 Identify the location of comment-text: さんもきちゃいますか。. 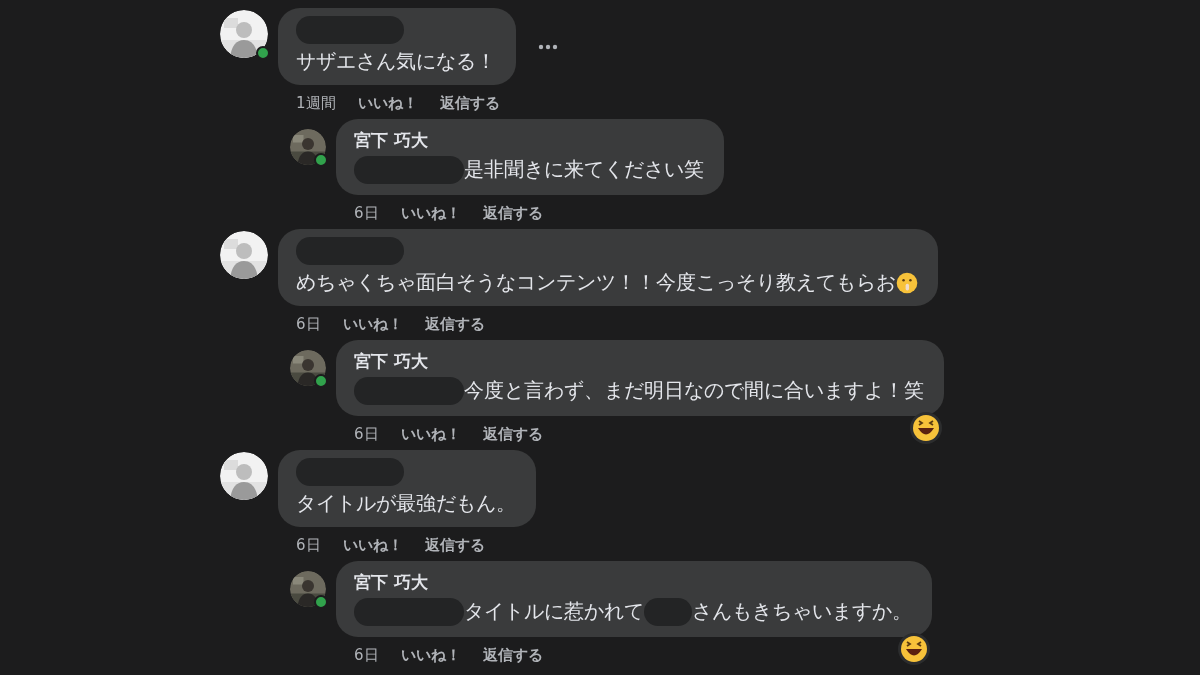
(802, 611).